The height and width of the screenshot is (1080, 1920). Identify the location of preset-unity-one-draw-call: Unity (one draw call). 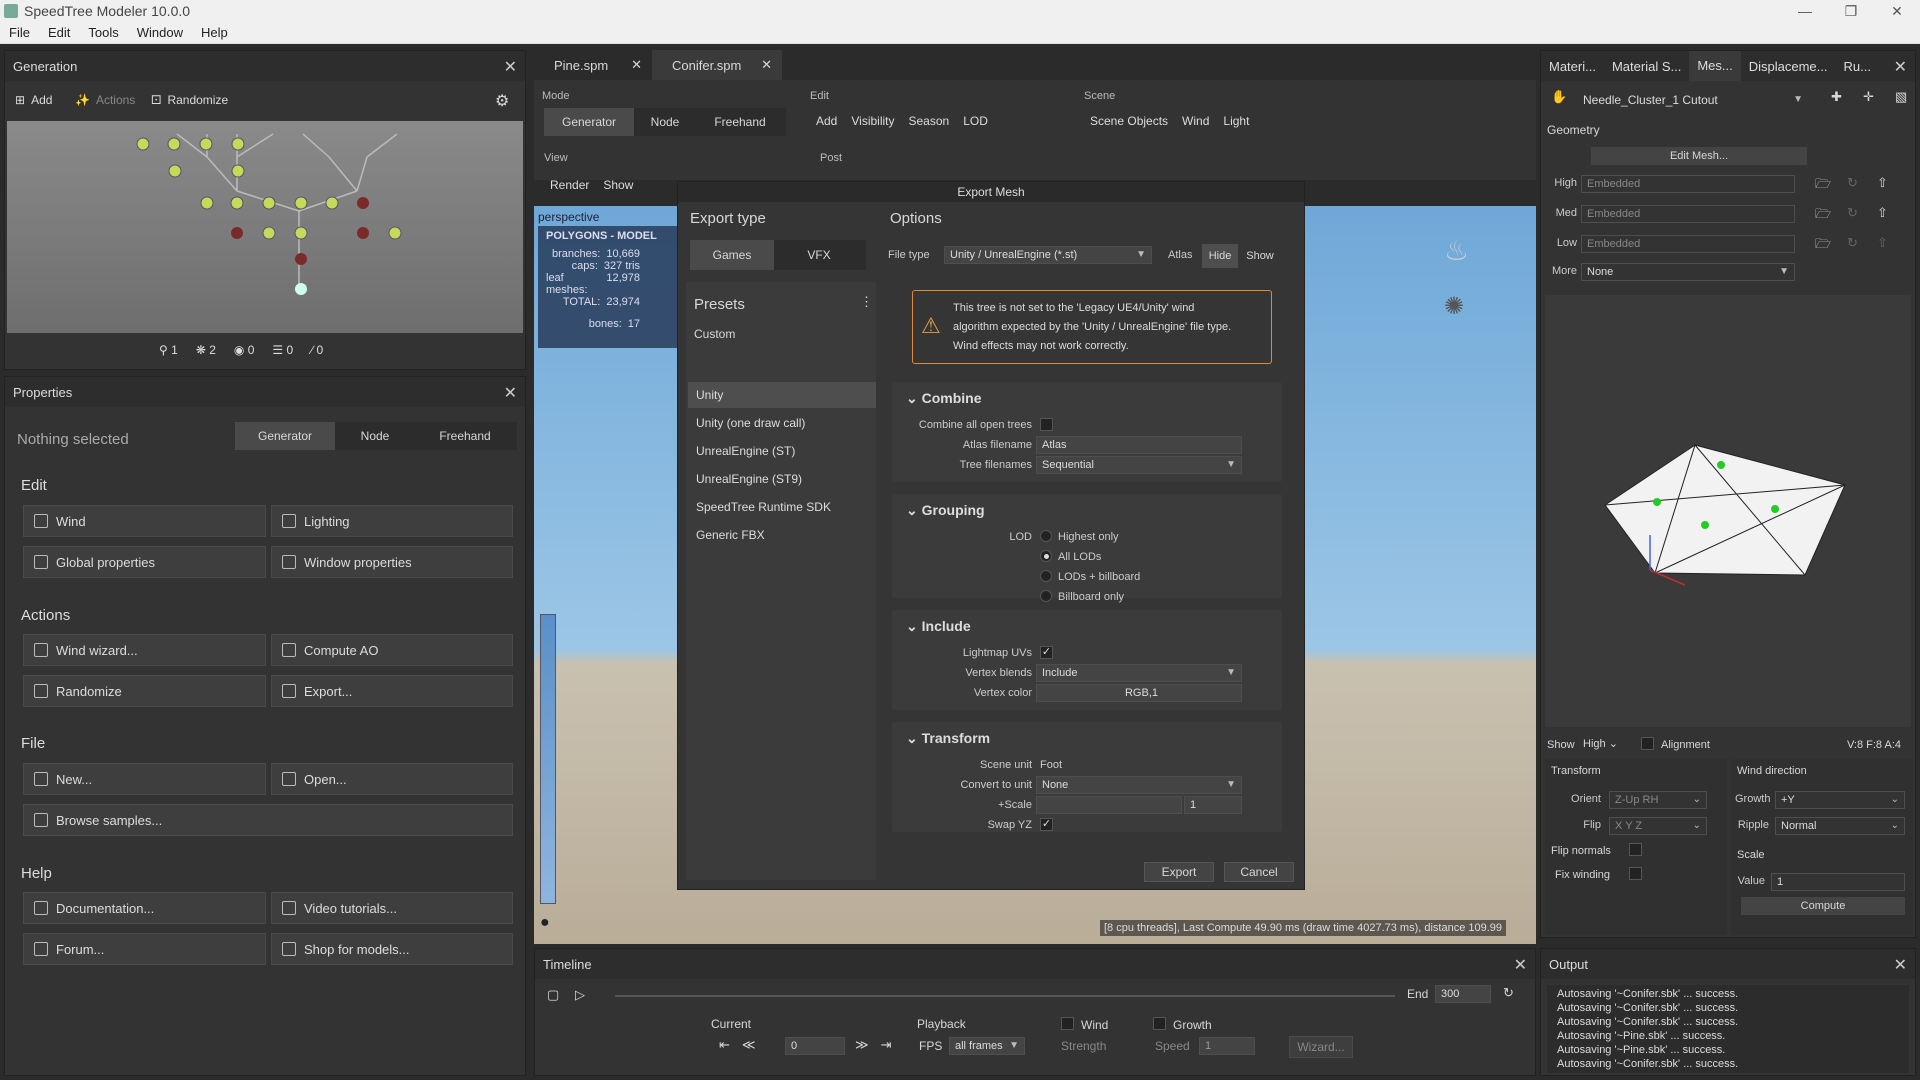
(782, 423).